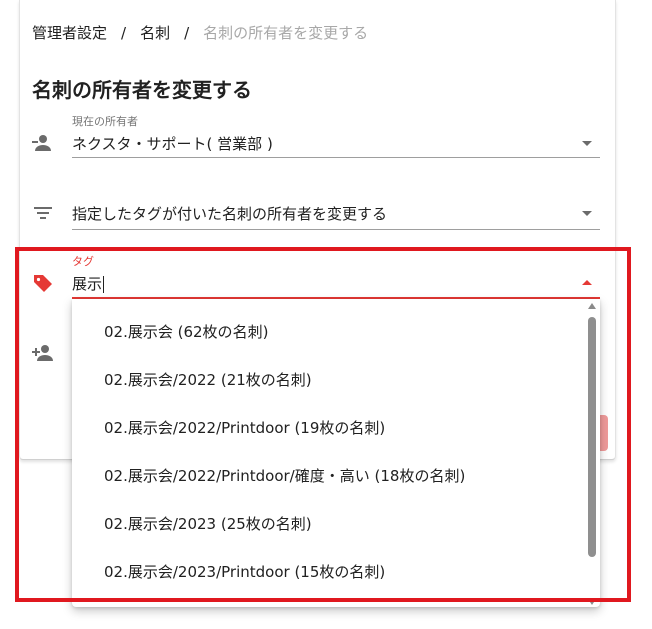  Describe the element at coordinates (328, 523) in the screenshot. I see `dropdown-option: 02.展示会/2023 (25枚の名刺)` at that location.